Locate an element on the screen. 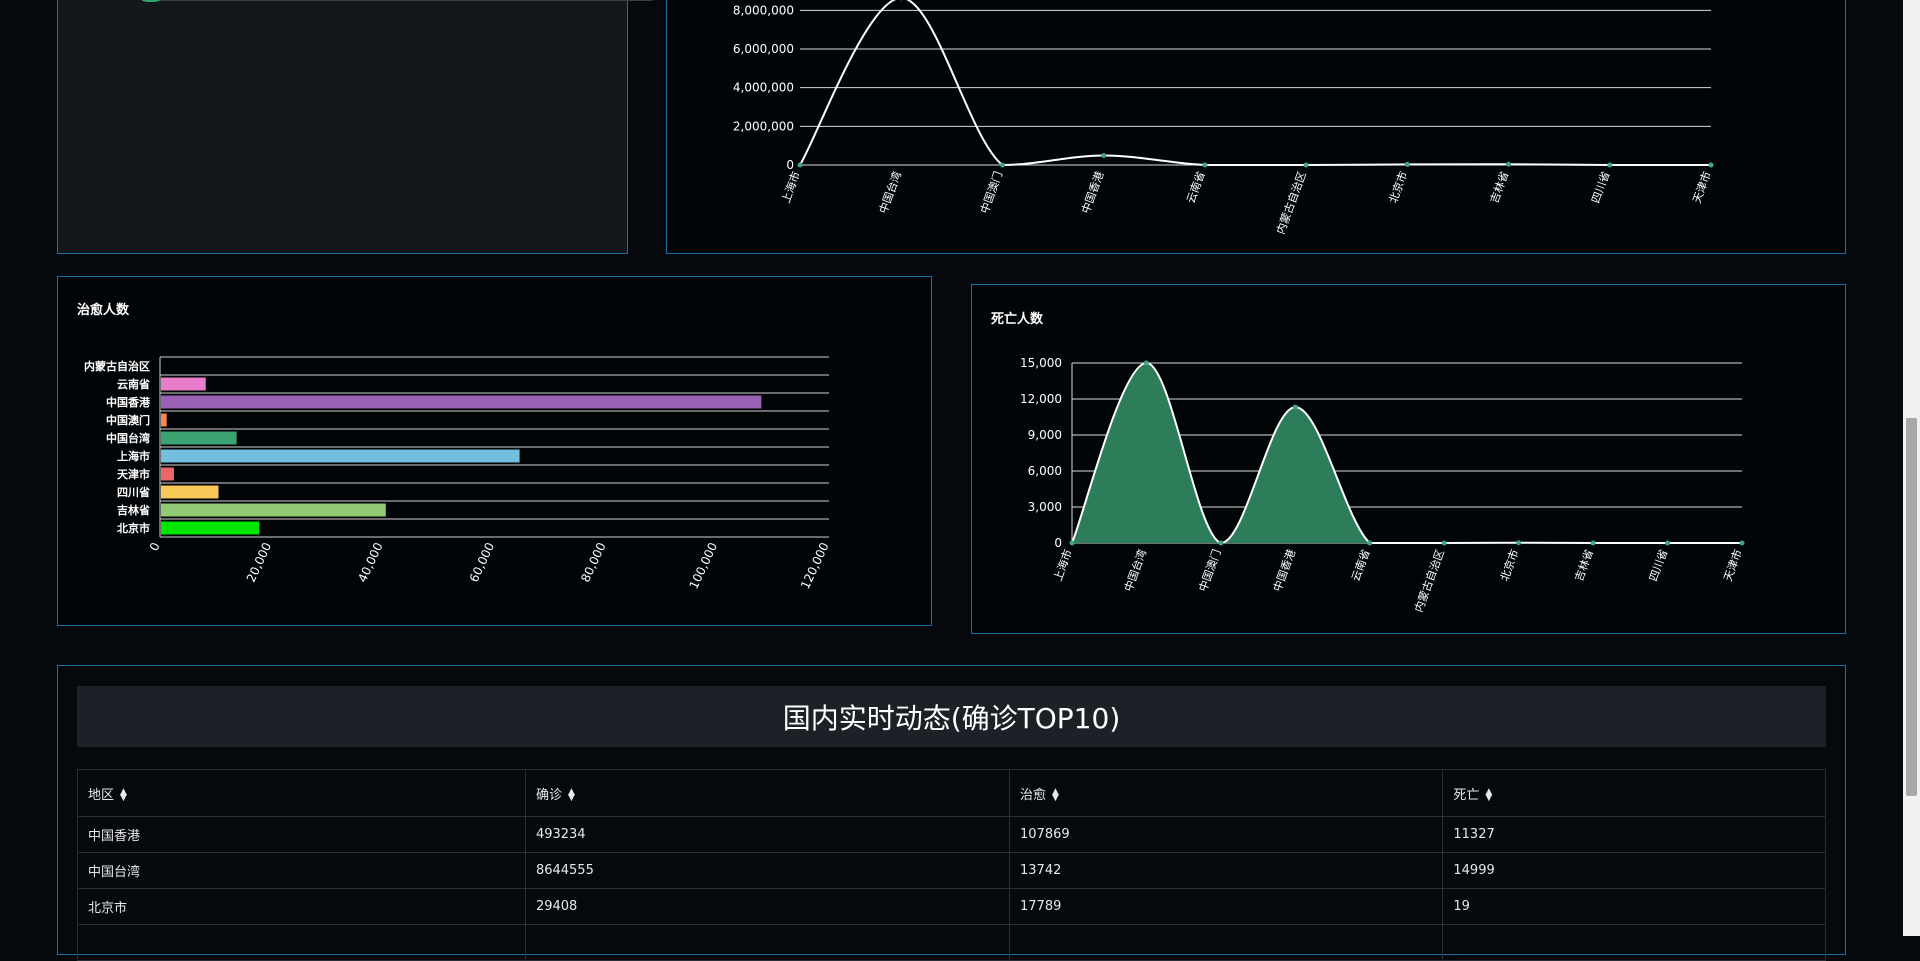 Image resolution: width=1920 pixels, height=961 pixels. y-tick-label: 云南省 is located at coordinates (133, 384).